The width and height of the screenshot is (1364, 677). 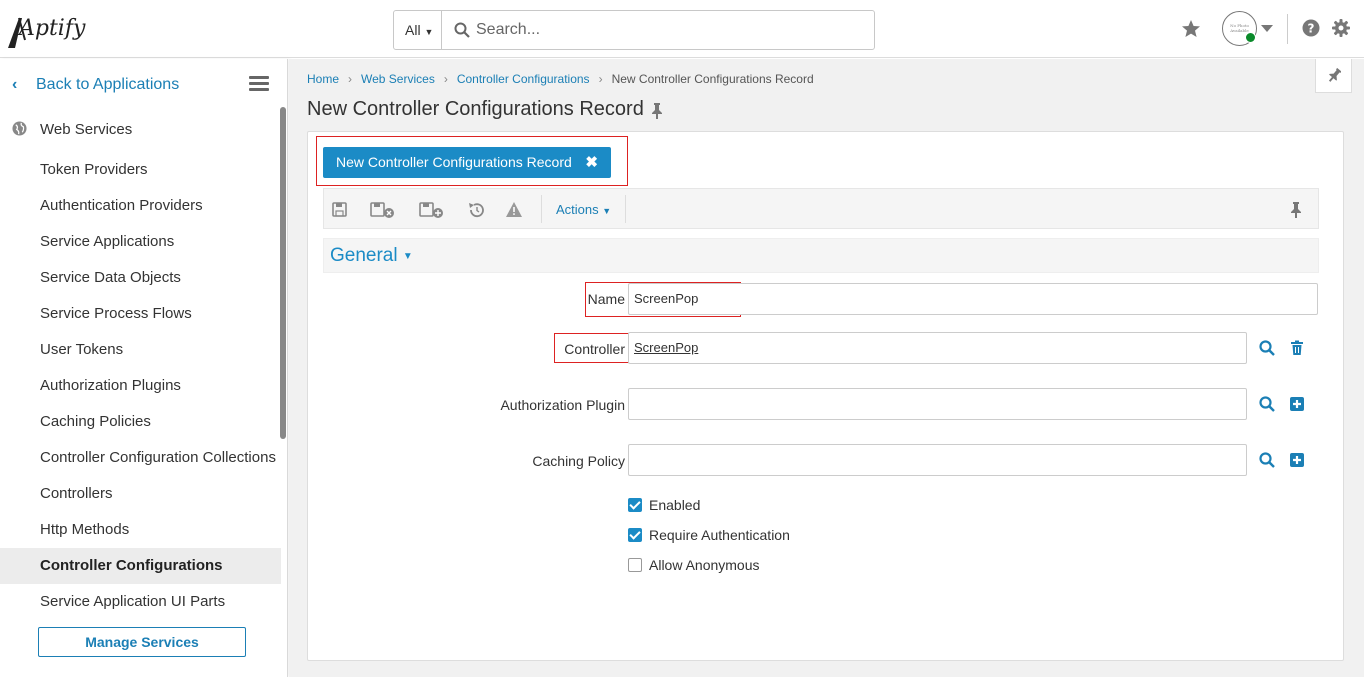 What do you see at coordinates (140, 530) in the screenshot?
I see `sidebar-item-http-methods: Http Methods` at bounding box center [140, 530].